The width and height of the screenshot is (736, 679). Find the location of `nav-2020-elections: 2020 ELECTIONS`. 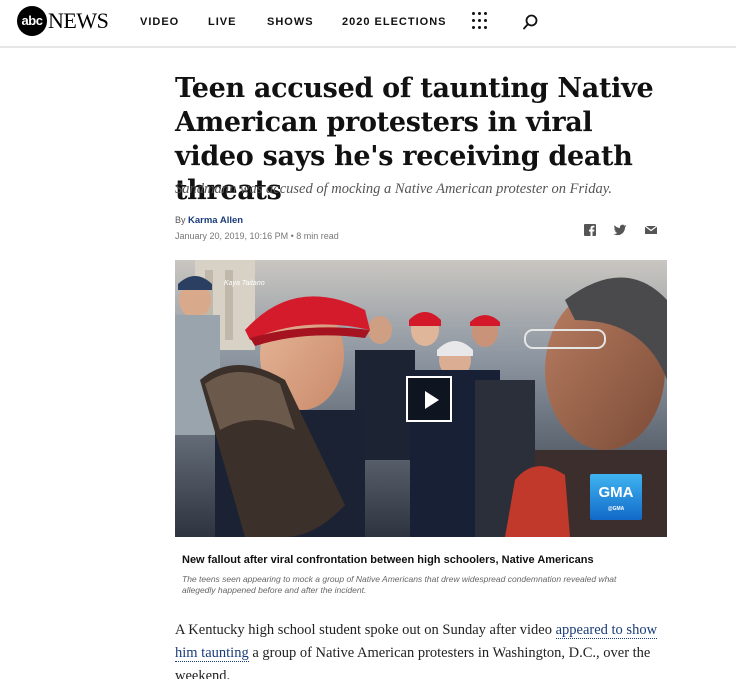

nav-2020-elections: 2020 ELECTIONS is located at coordinates (394, 22).